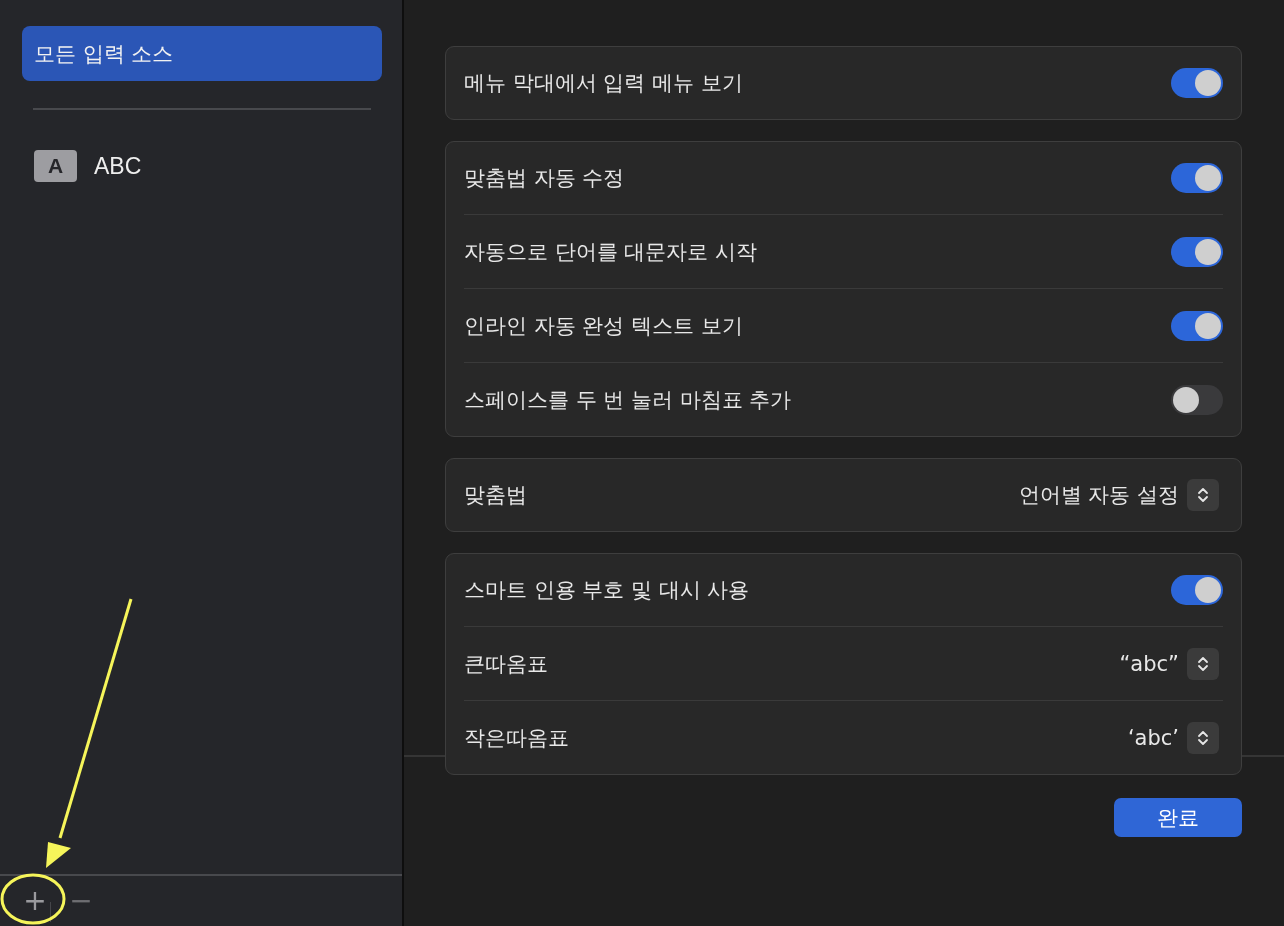 This screenshot has width=1284, height=926. What do you see at coordinates (506, 664) in the screenshot?
I see `setting-label: 큰따옴표` at bounding box center [506, 664].